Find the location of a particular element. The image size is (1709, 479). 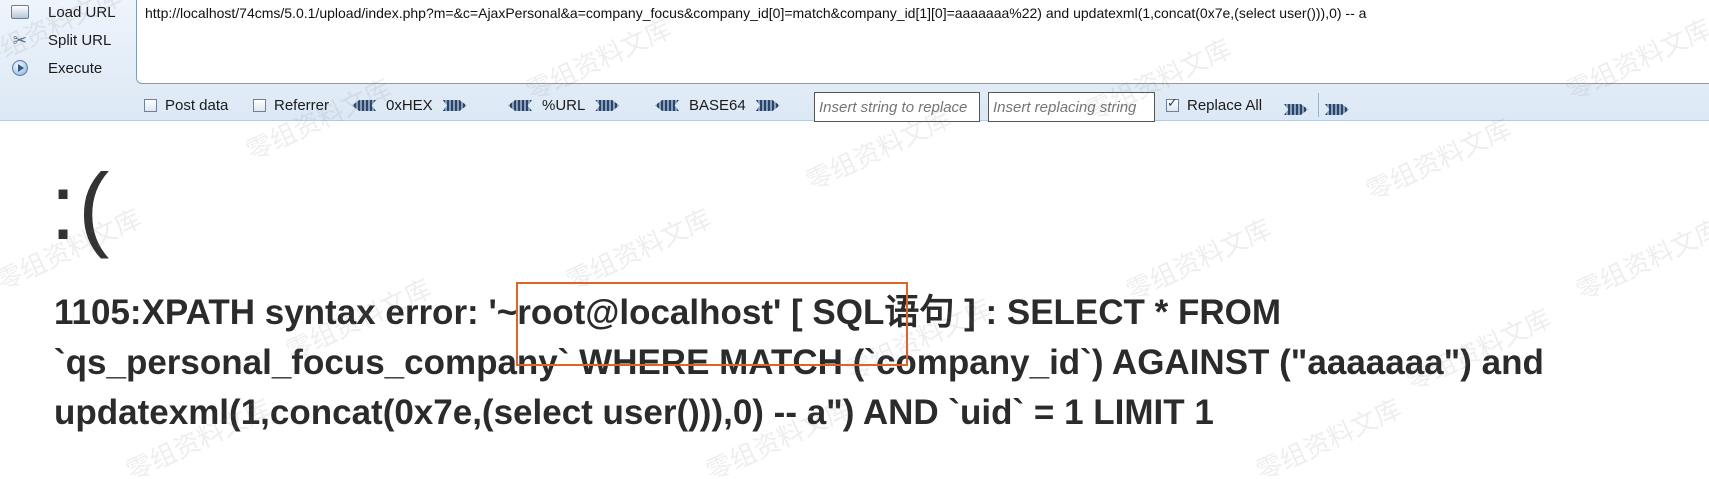

hex-encoder: 0xHEX is located at coordinates (409, 105).